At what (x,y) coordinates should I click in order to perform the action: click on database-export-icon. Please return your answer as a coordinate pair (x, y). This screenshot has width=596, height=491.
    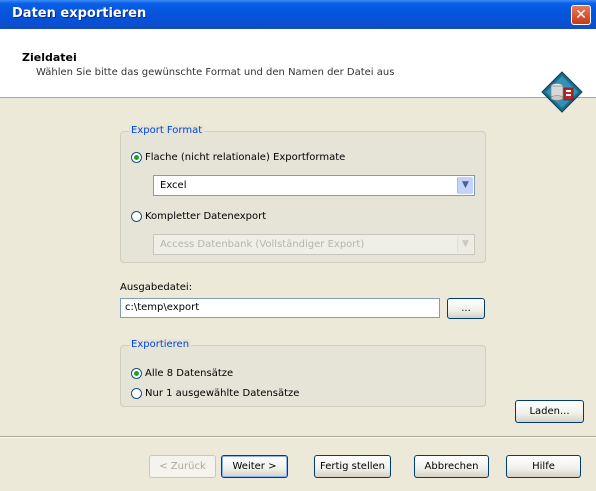
    Looking at the image, I should click on (562, 92).